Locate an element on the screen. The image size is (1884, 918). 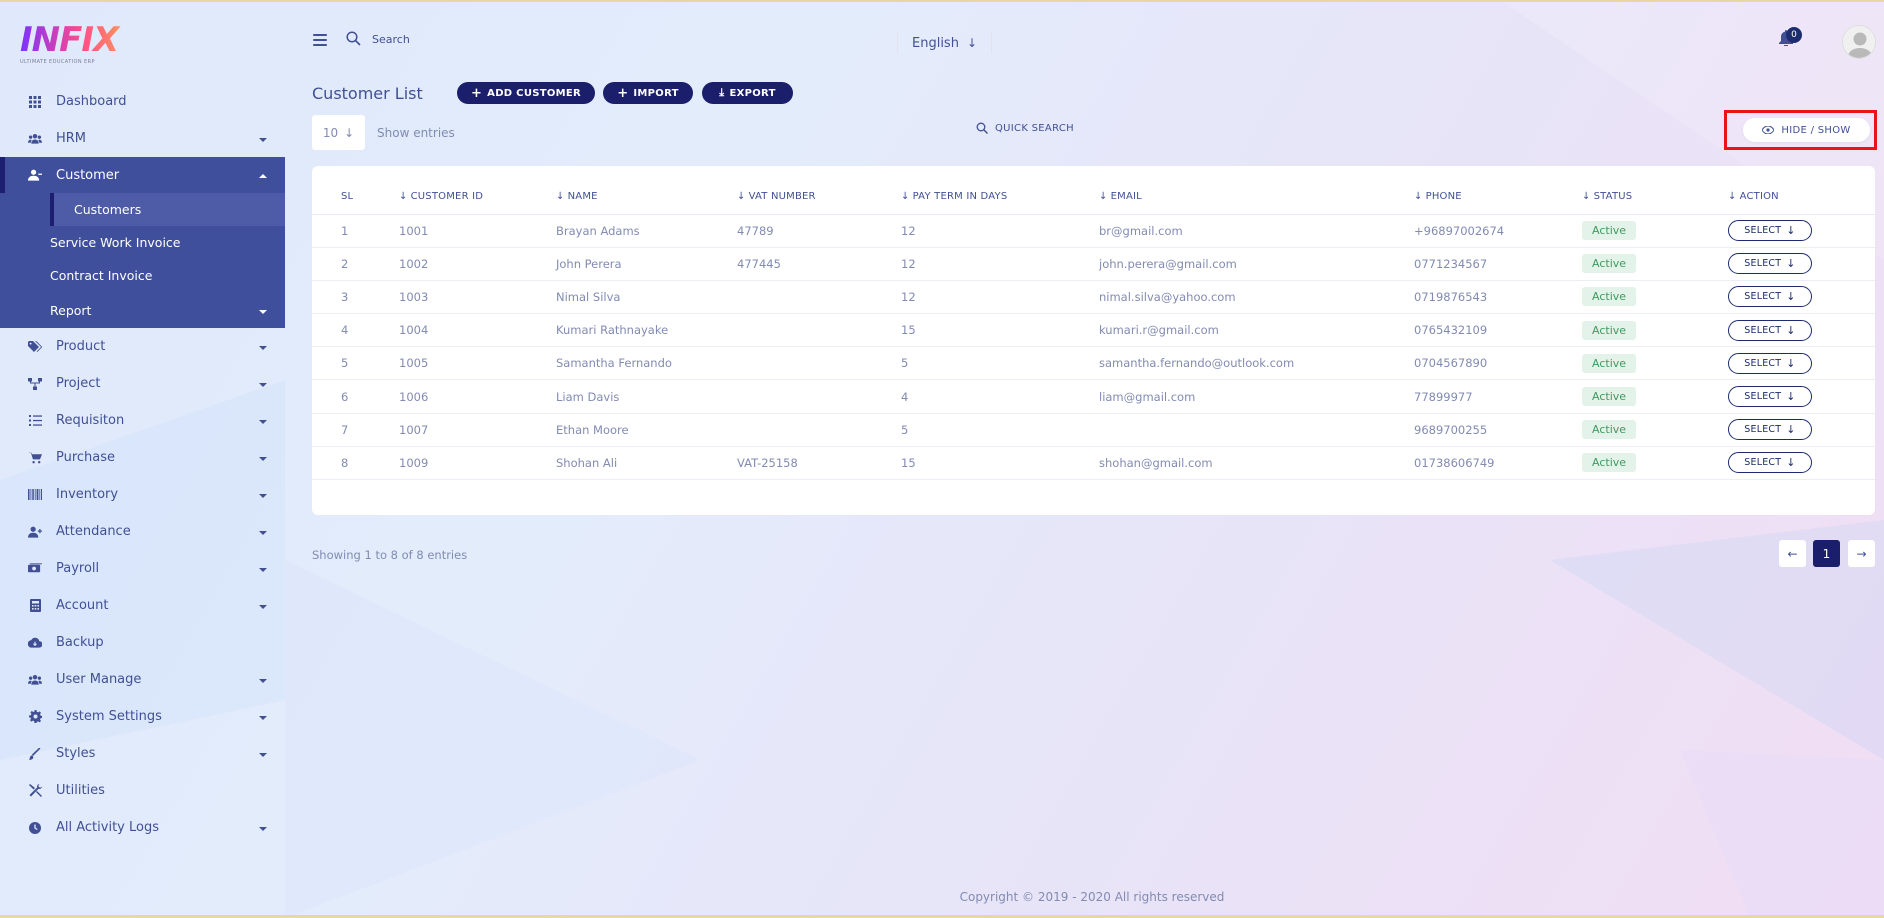
entries-select: 10 ↓ is located at coordinates (338, 132).